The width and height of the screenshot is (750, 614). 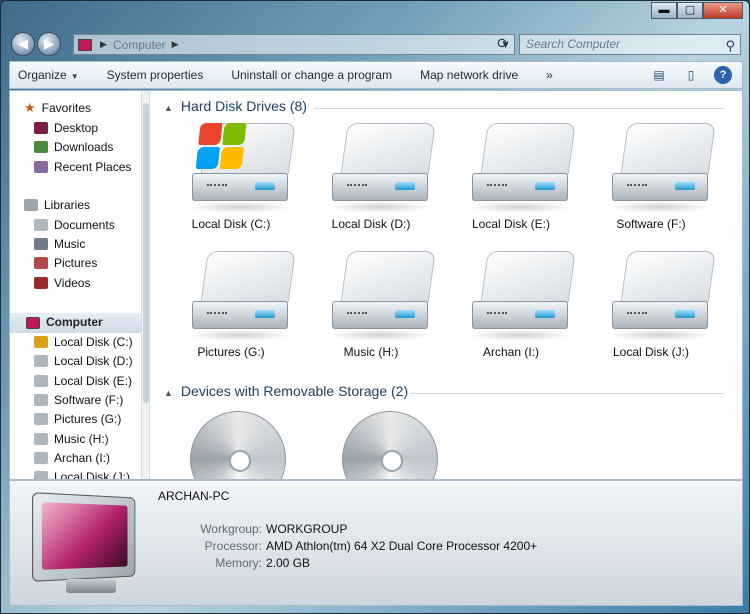 I want to click on nav-drive-j: Local Disk (J:), so click(x=82, y=473).